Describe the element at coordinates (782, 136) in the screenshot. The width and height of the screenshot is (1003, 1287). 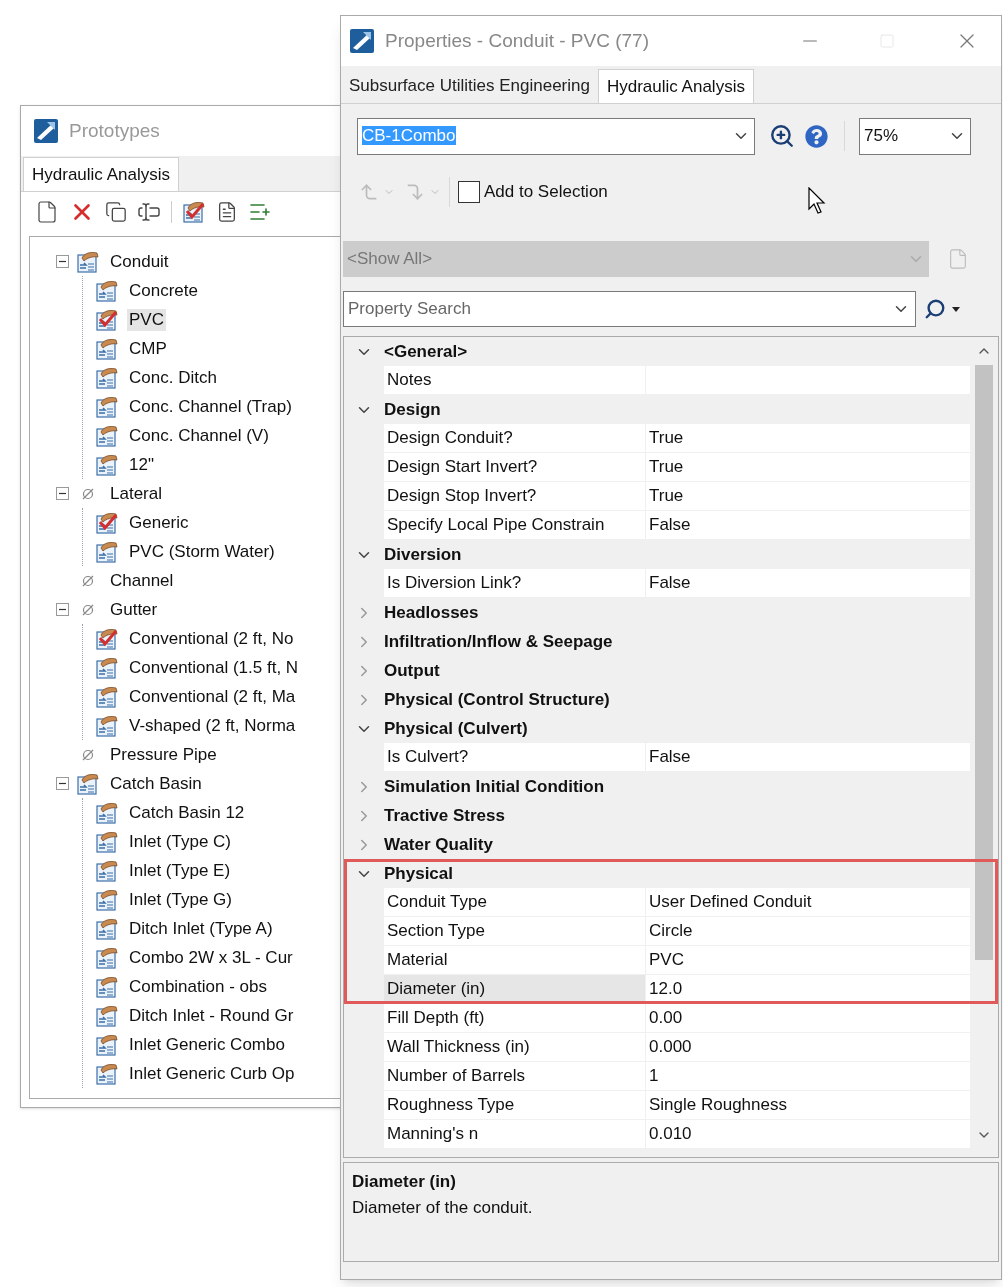
I see `zoom-icon` at that location.